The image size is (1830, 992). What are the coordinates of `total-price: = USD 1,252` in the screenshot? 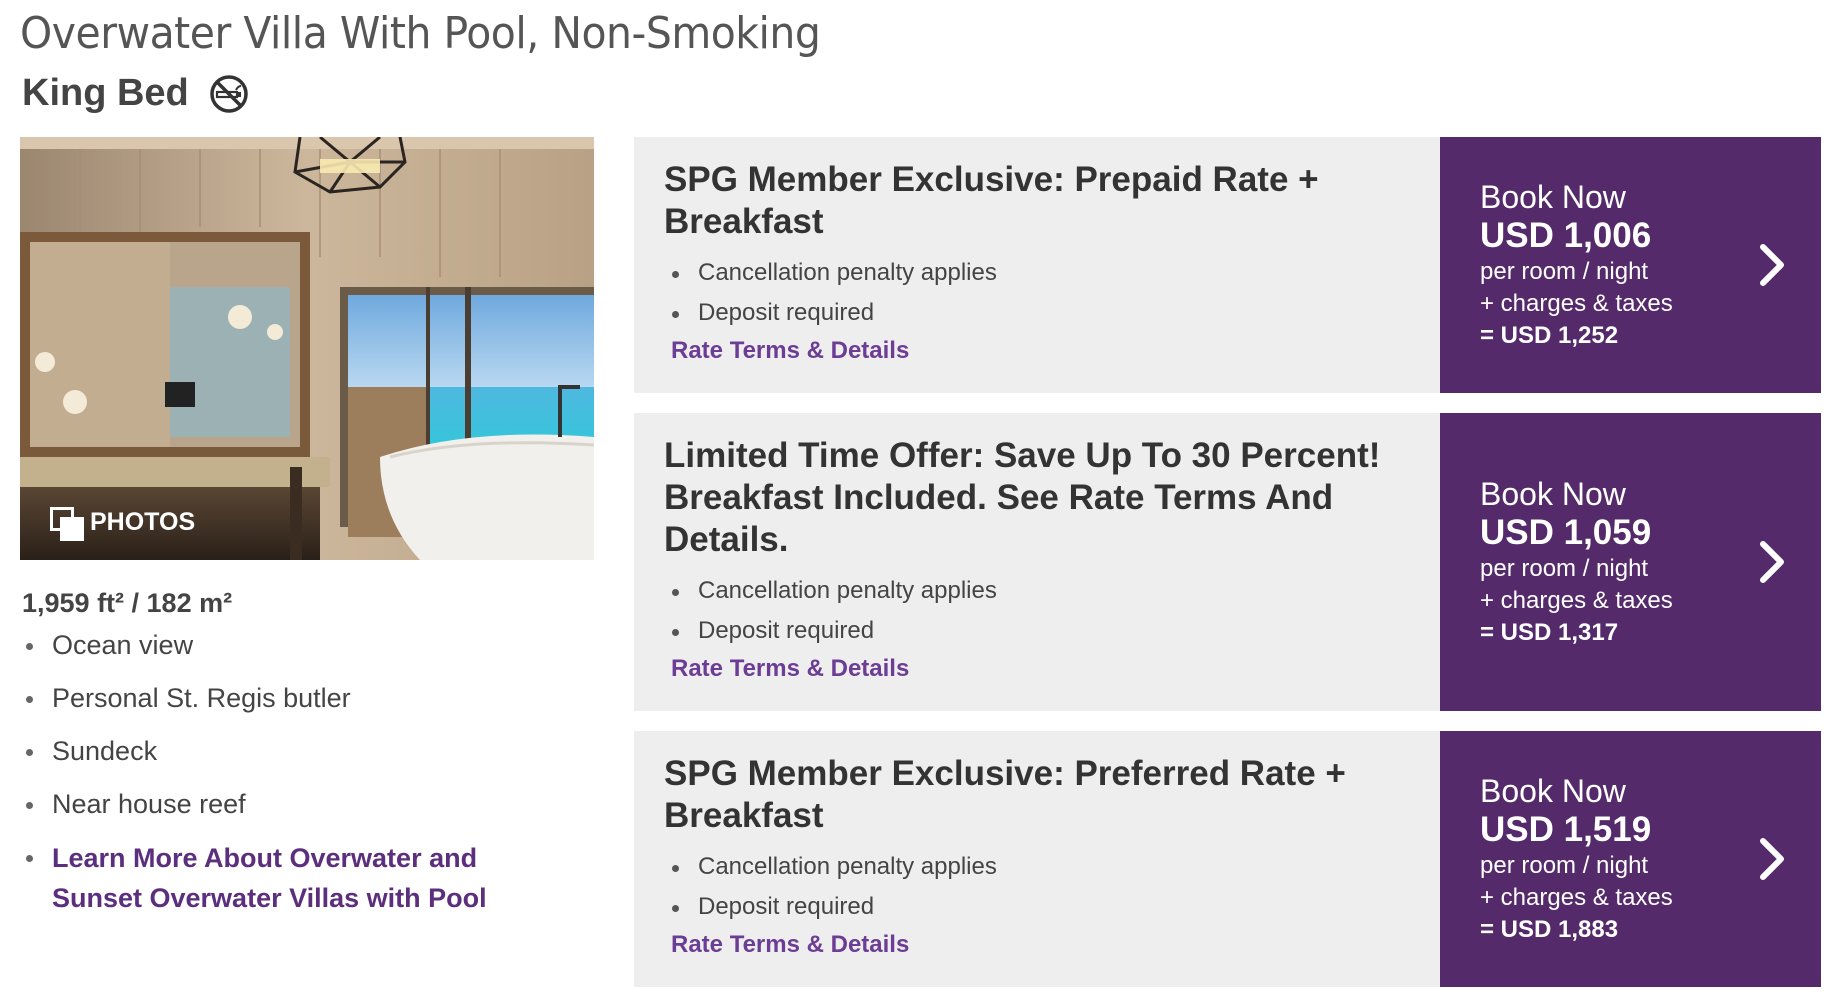 It's located at (1549, 335).